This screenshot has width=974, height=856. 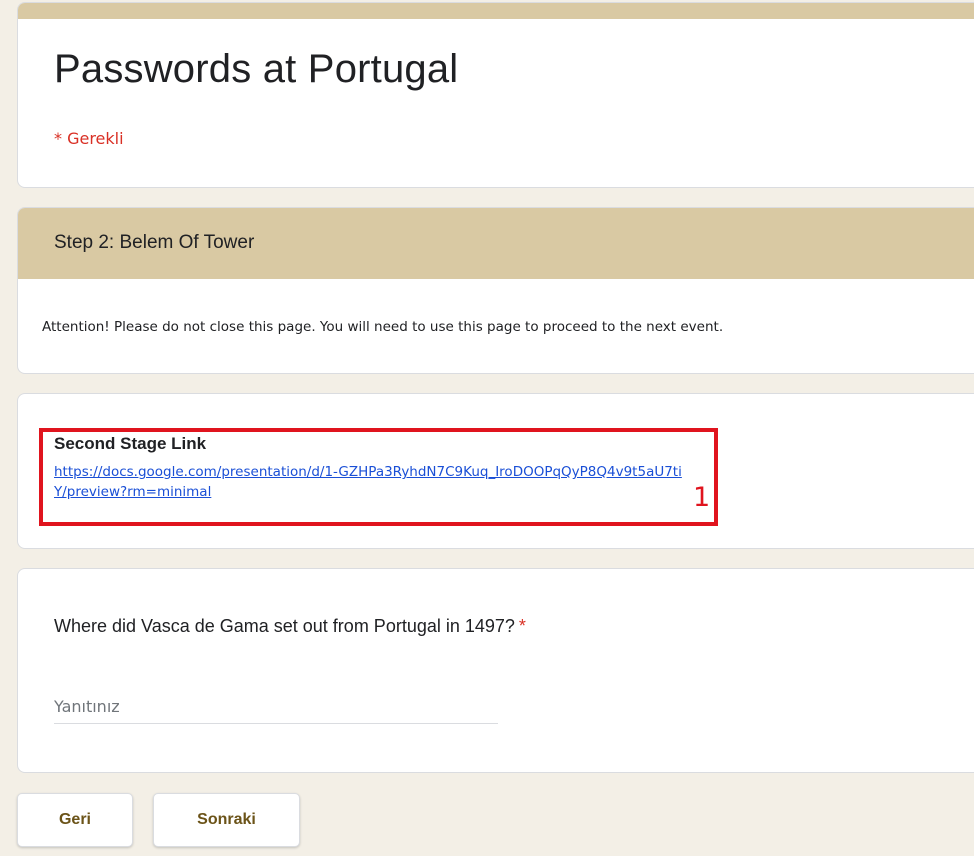 What do you see at coordinates (276, 706) in the screenshot?
I see `answer-input` at bounding box center [276, 706].